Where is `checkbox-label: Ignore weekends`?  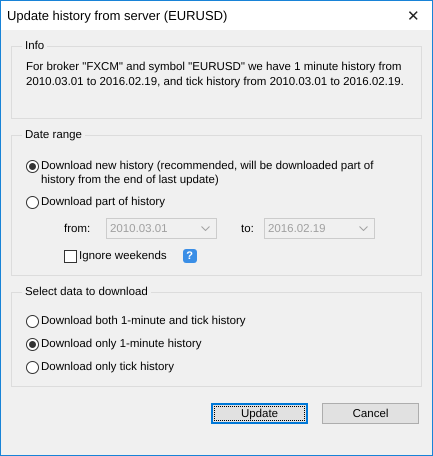
checkbox-label: Ignore weekends is located at coordinates (123, 256).